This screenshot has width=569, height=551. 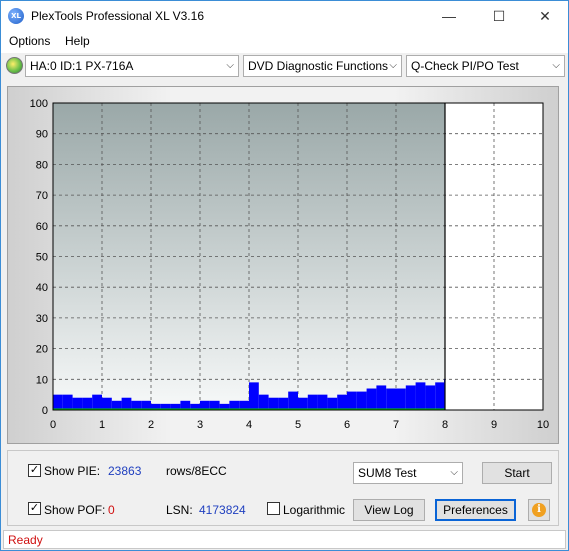 I want to click on x-tick-label: 7, so click(x=396, y=425).